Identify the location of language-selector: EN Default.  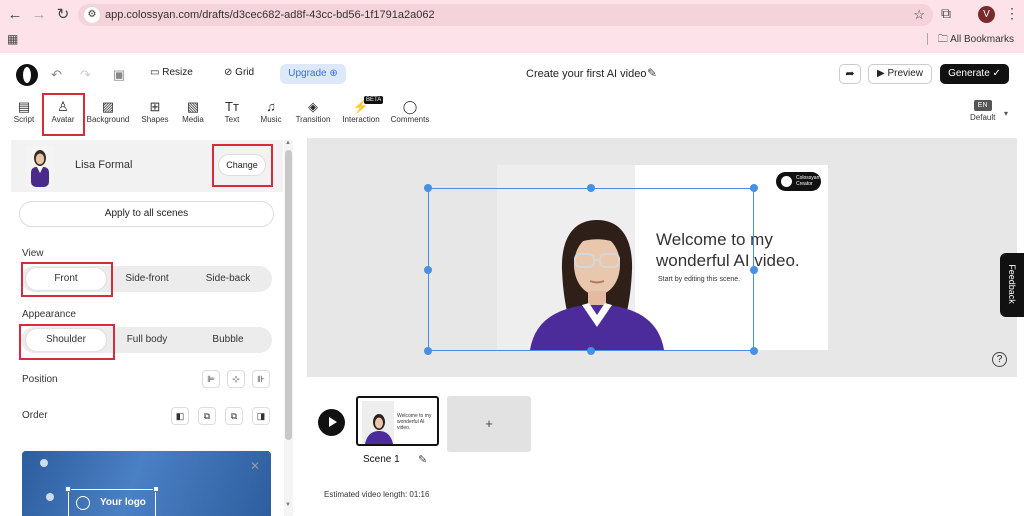
(982, 111).